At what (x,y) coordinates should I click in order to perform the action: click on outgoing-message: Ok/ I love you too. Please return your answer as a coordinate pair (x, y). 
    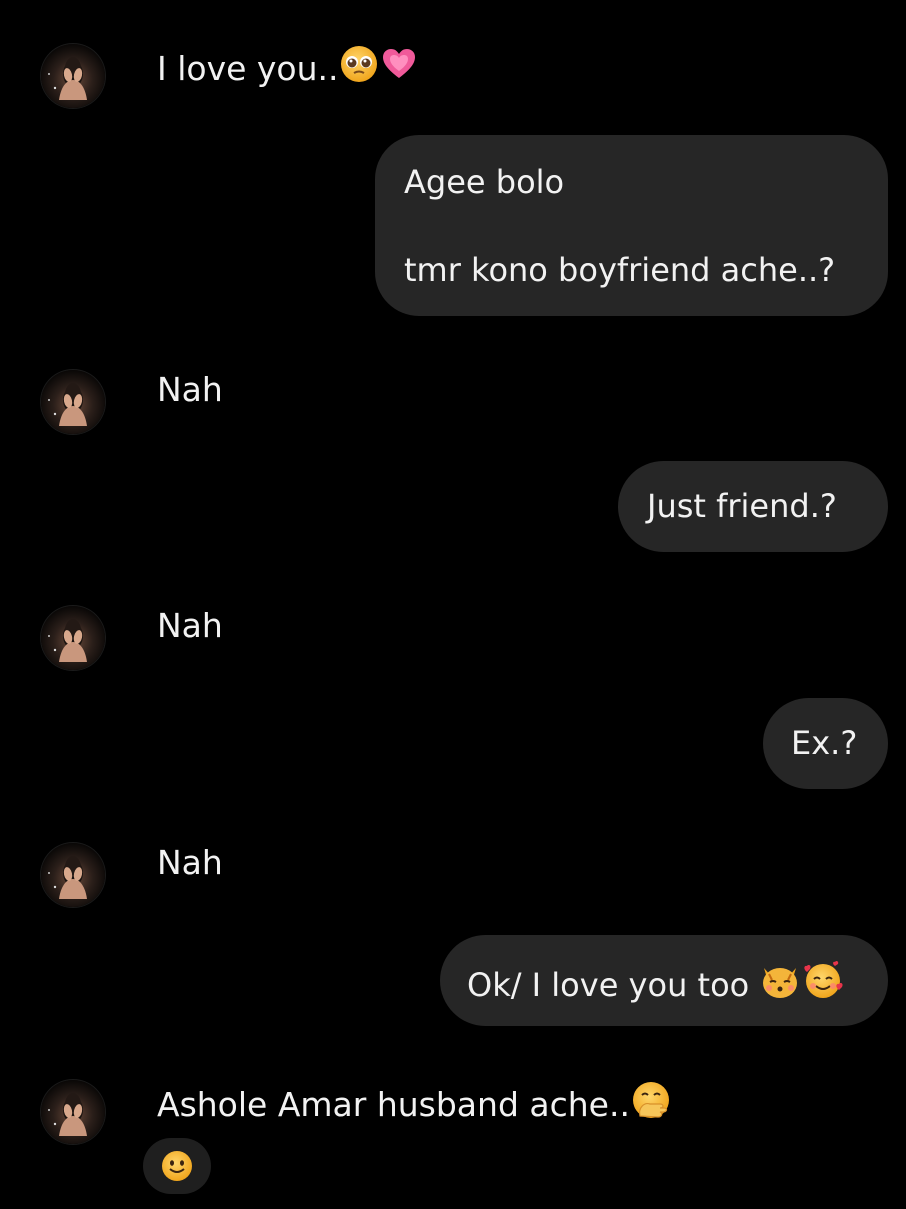
    Looking at the image, I should click on (664, 980).